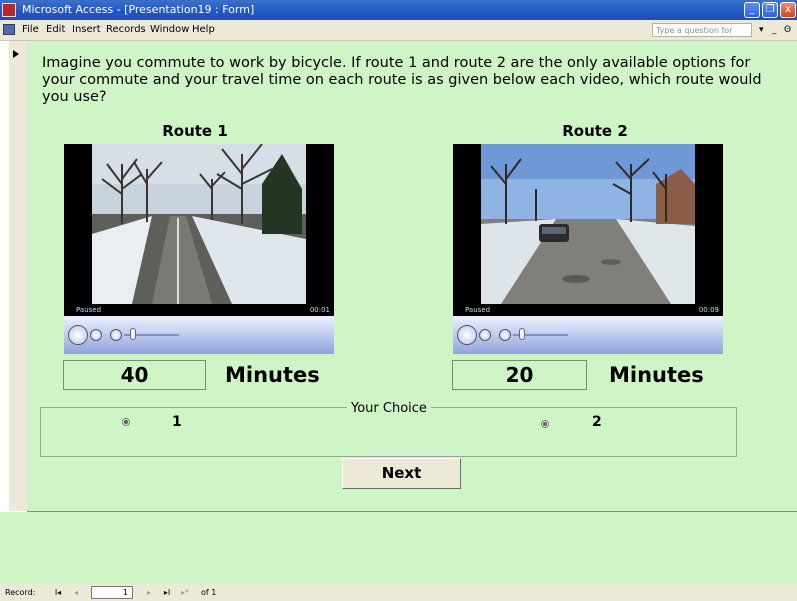 Image resolution: width=797 pixels, height=601 pixels. Describe the element at coordinates (595, 131) in the screenshot. I see `route-2-title: Route 2` at that location.